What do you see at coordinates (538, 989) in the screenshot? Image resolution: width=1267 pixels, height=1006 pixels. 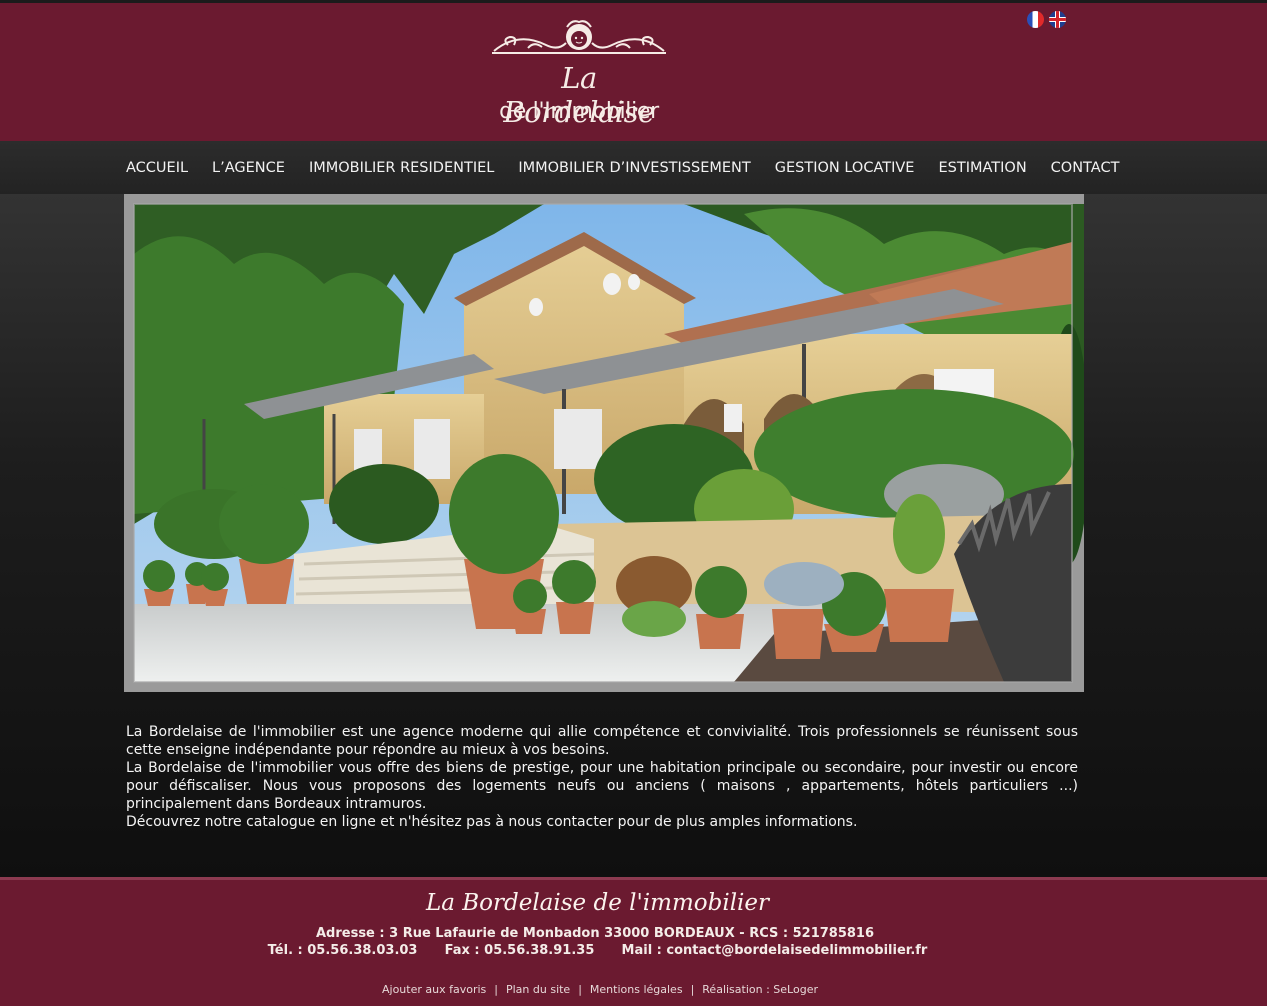 I see `sitemap-link: Plan du site` at bounding box center [538, 989].